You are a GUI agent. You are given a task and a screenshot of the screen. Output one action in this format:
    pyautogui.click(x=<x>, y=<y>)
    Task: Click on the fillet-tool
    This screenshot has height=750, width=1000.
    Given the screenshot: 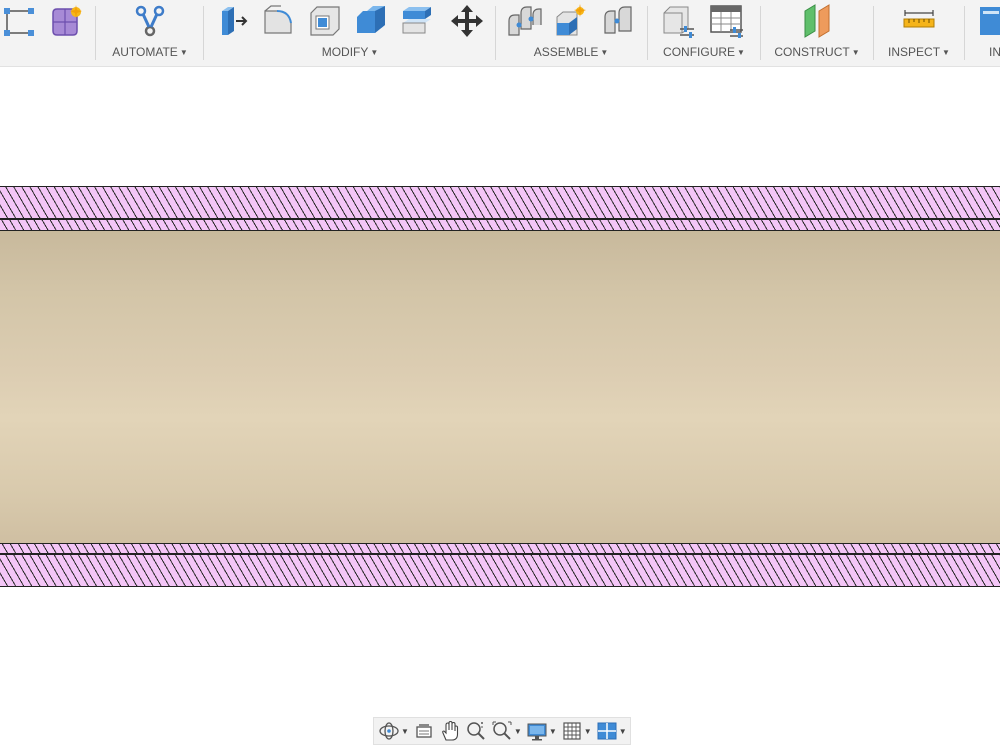 What is the action you would take?
    pyautogui.click(x=279, y=21)
    